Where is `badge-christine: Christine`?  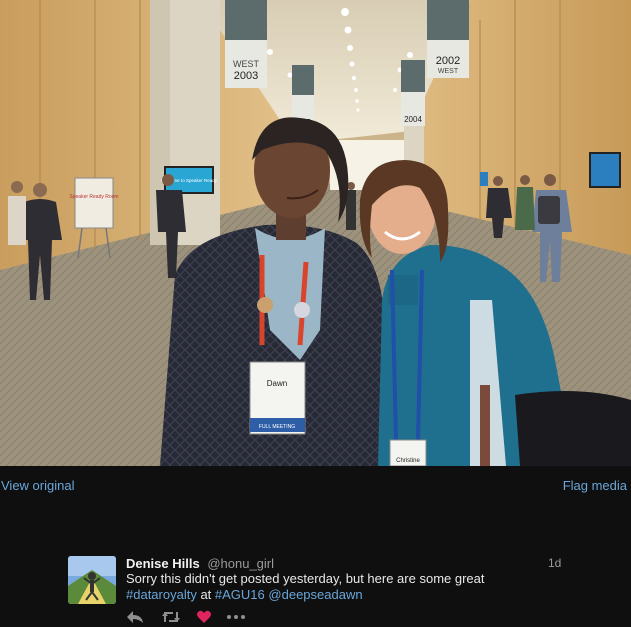
badge-christine: Christine is located at coordinates (408, 461).